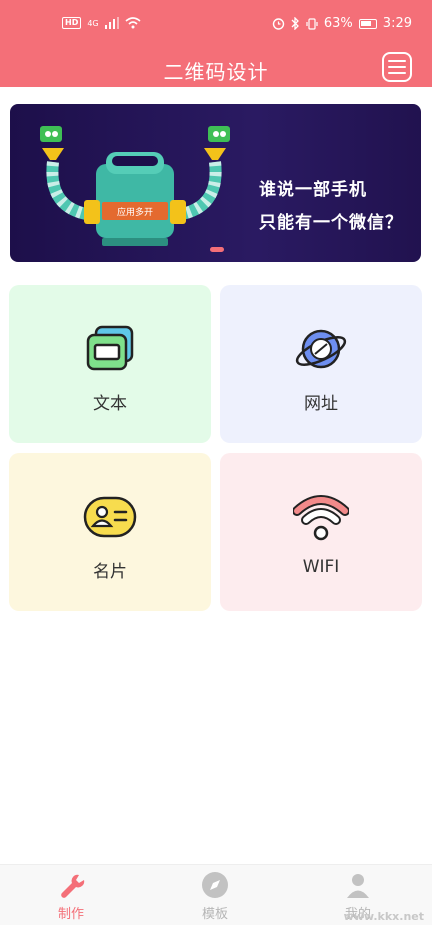  What do you see at coordinates (135, 186) in the screenshot?
I see `robot-illustration: 应用多开` at bounding box center [135, 186].